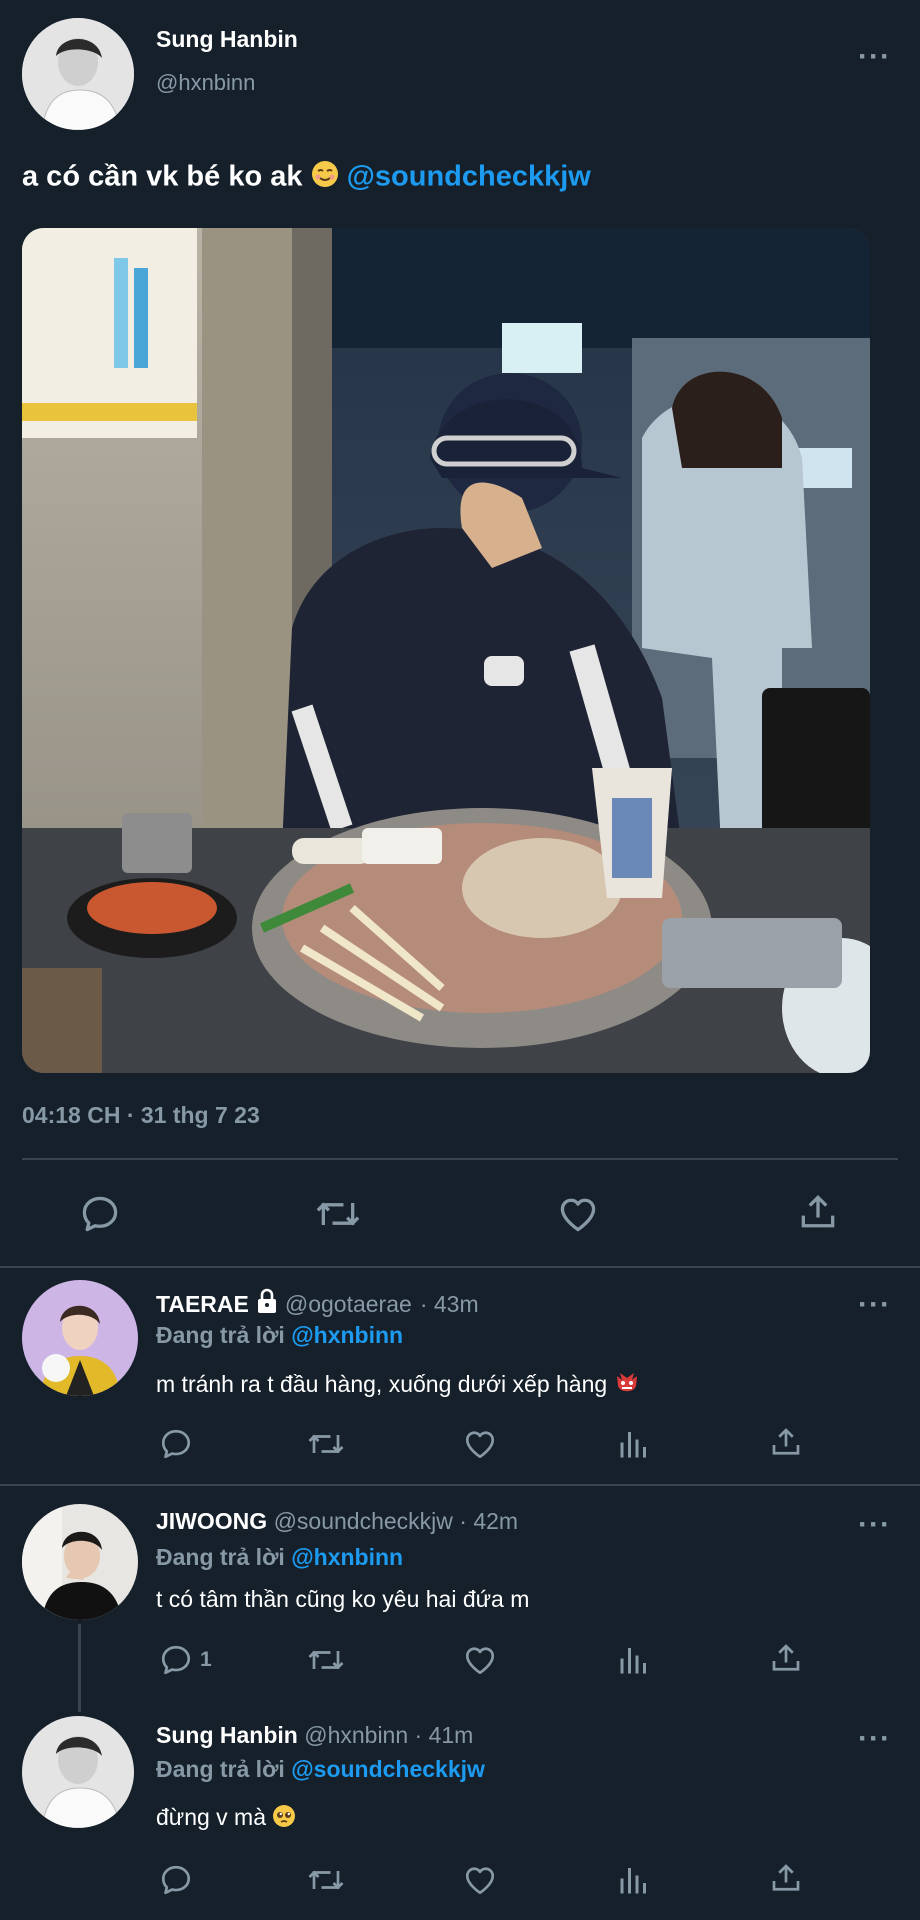  Describe the element at coordinates (206, 1659) in the screenshot. I see `reply-count: 1` at that location.